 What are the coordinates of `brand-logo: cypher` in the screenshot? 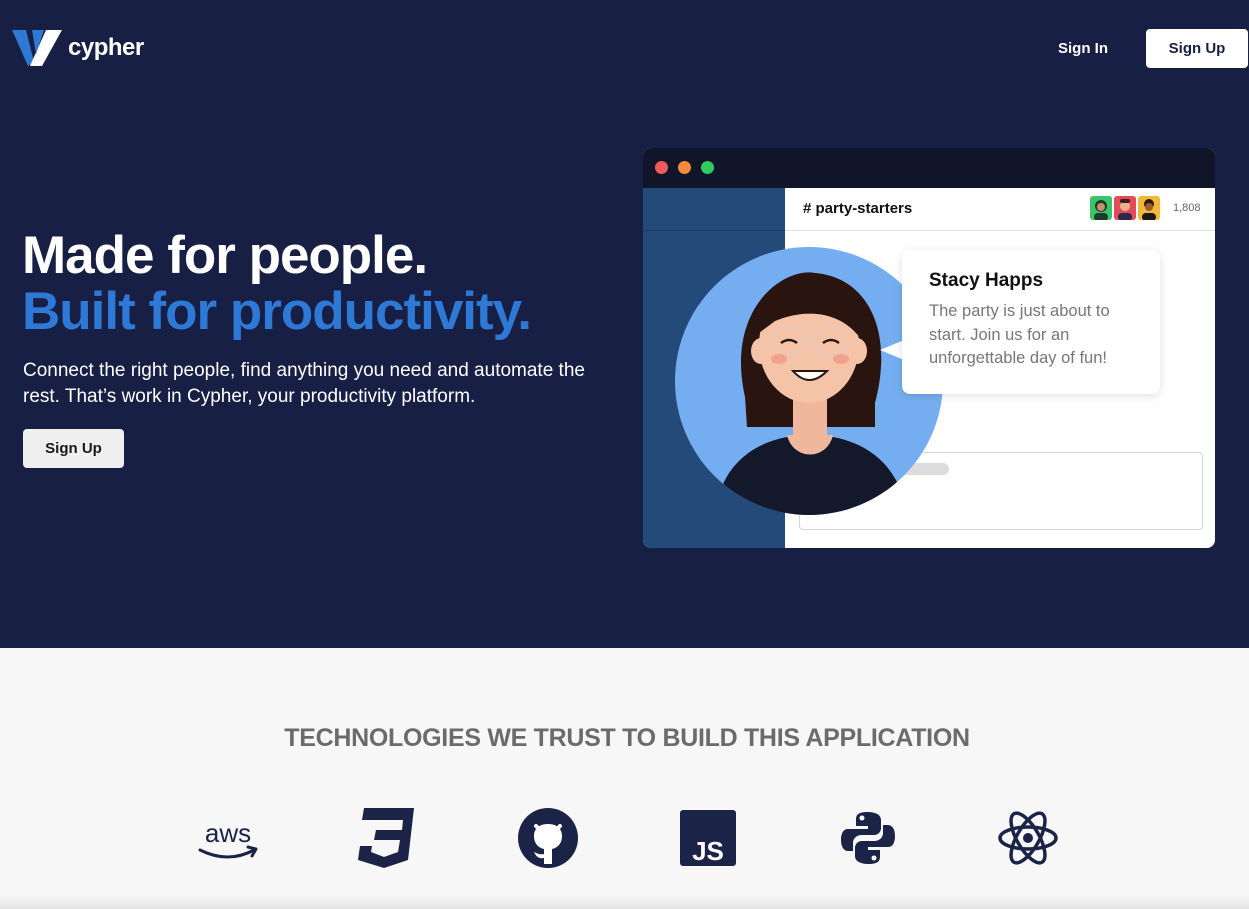 It's located at (78, 48).